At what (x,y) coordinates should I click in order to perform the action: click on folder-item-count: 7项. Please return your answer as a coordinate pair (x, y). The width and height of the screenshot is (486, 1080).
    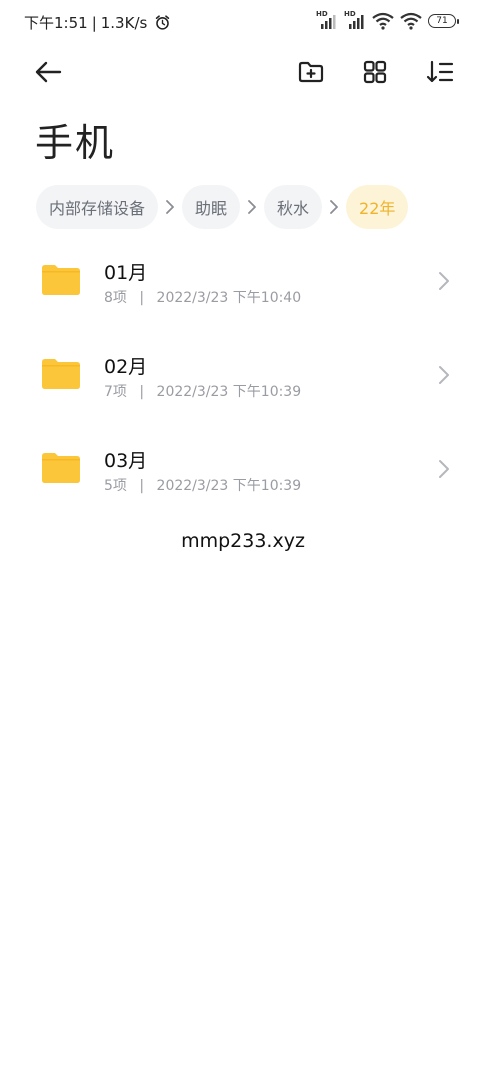
    Looking at the image, I should click on (115, 392).